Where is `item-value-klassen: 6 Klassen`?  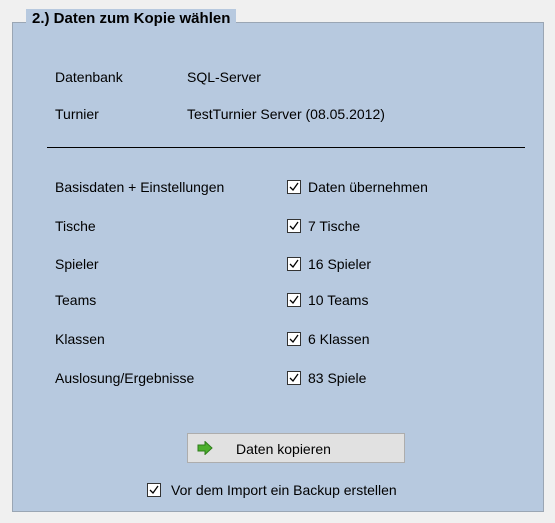
item-value-klassen: 6 Klassen is located at coordinates (339, 339).